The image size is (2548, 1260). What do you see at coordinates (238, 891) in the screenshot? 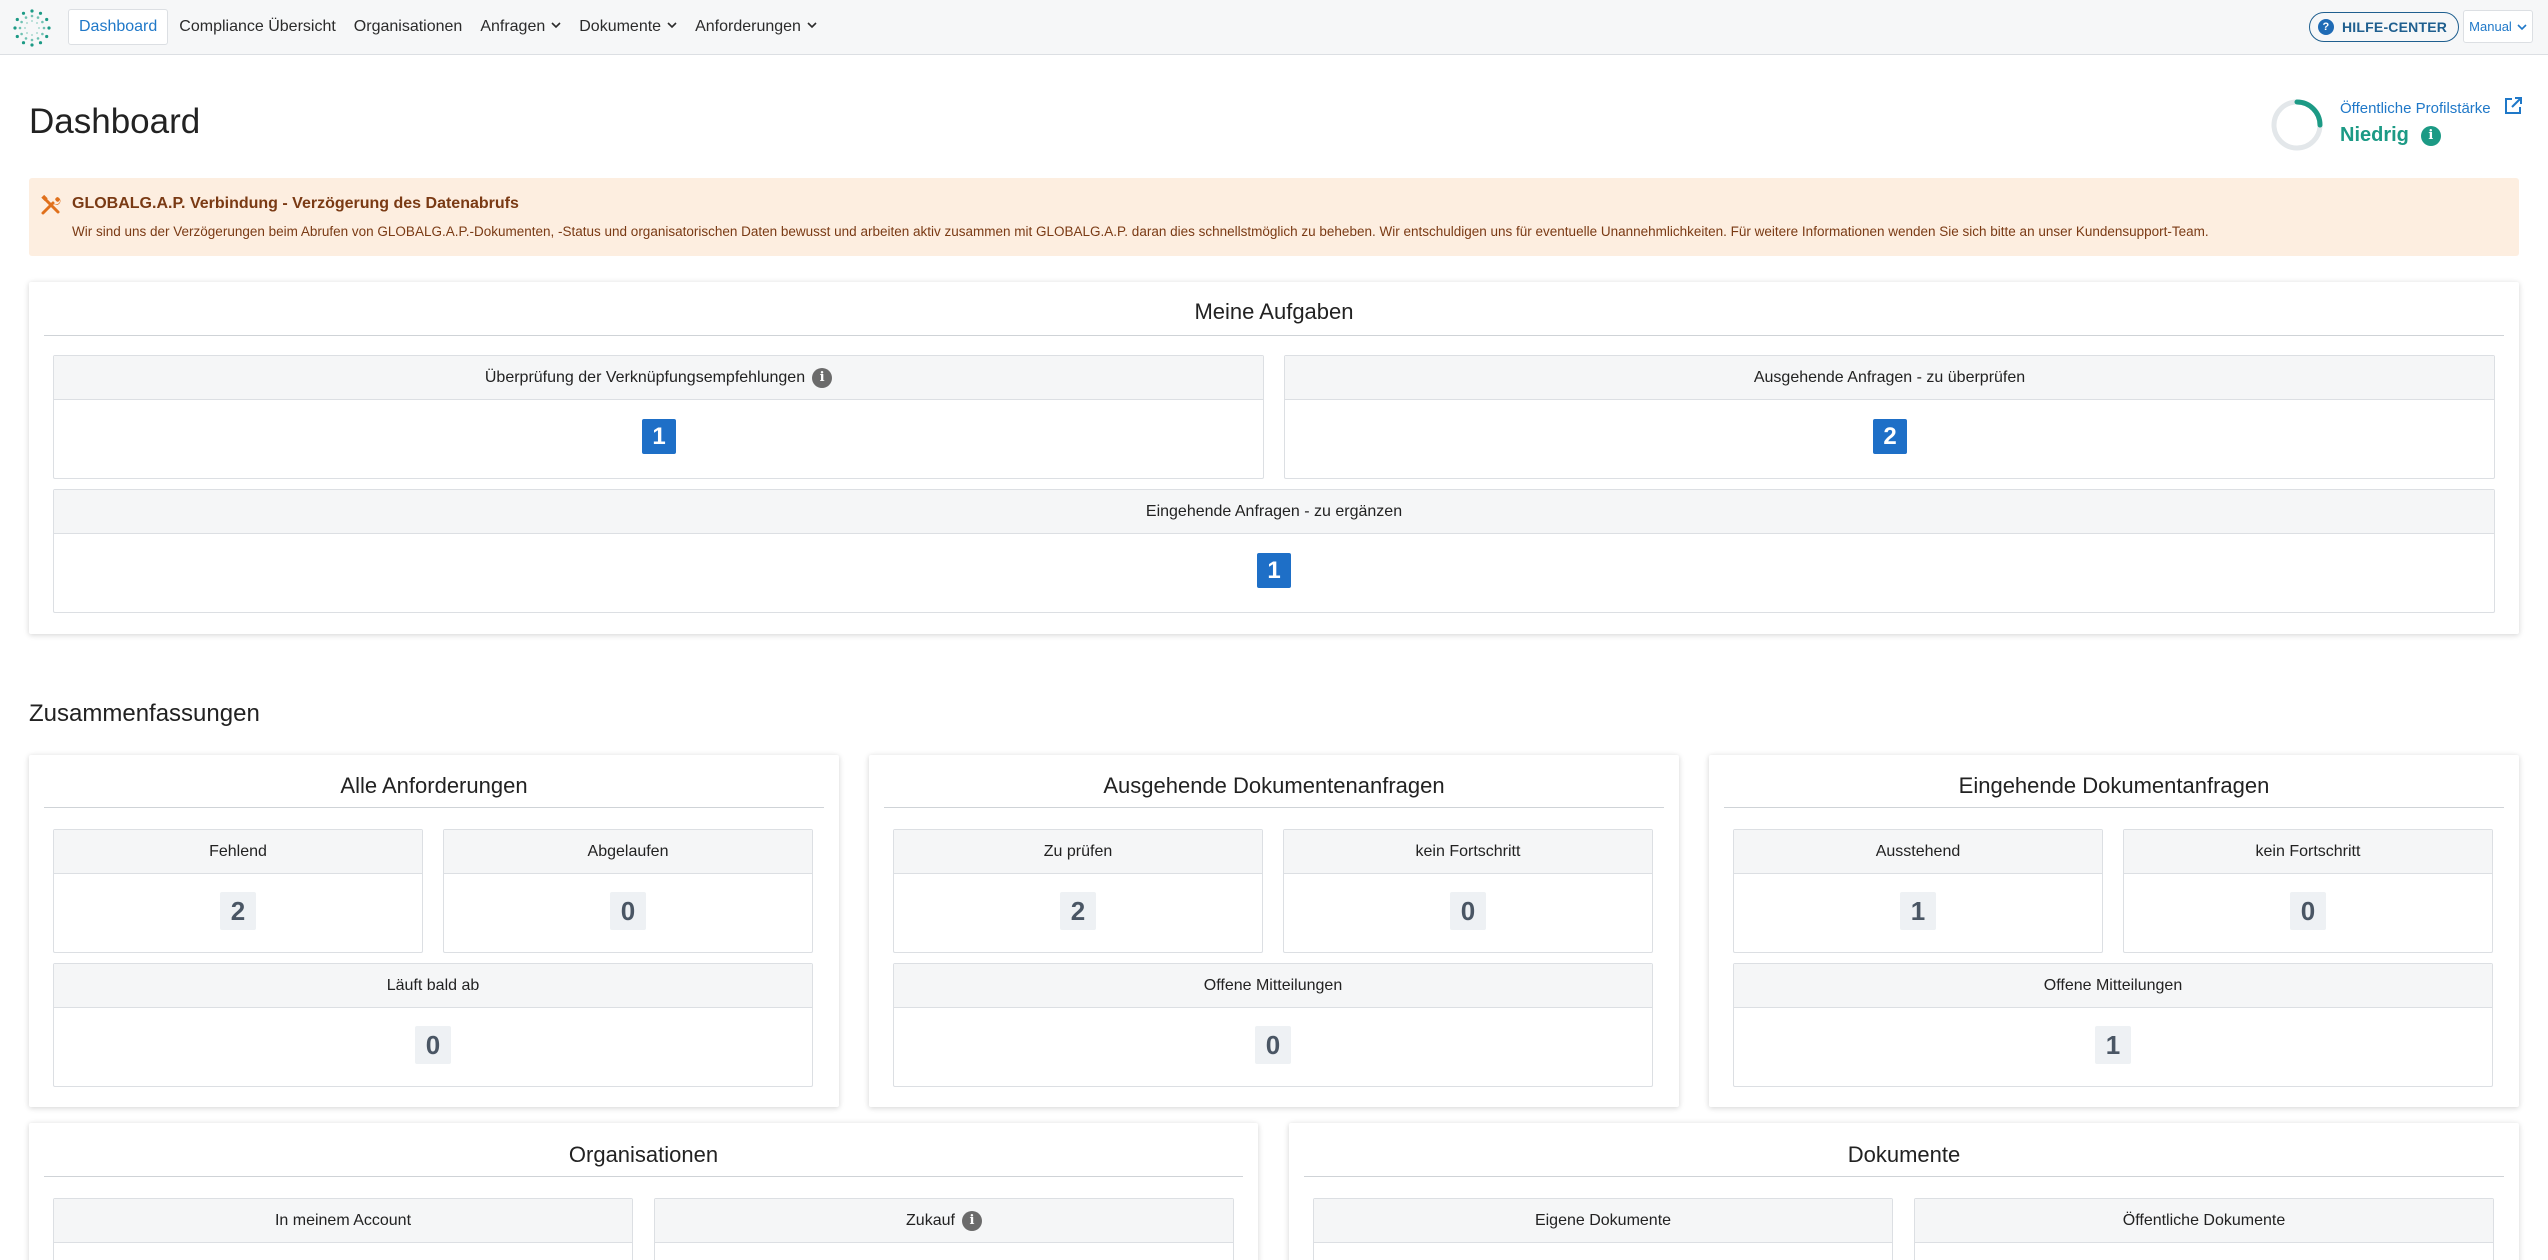
I see `summary-tile-missing: Fehlend 2` at bounding box center [238, 891].